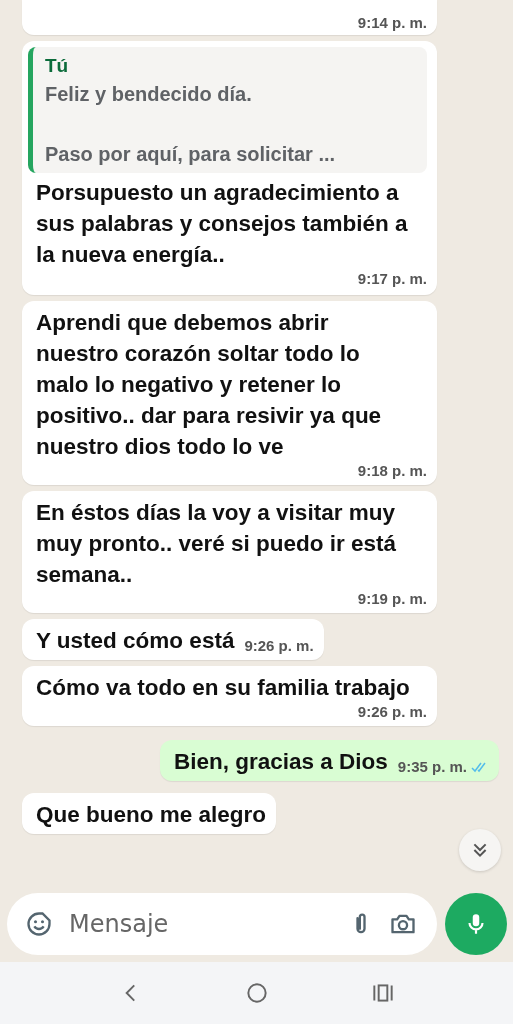  I want to click on message-input: Mensaje, so click(200, 924).